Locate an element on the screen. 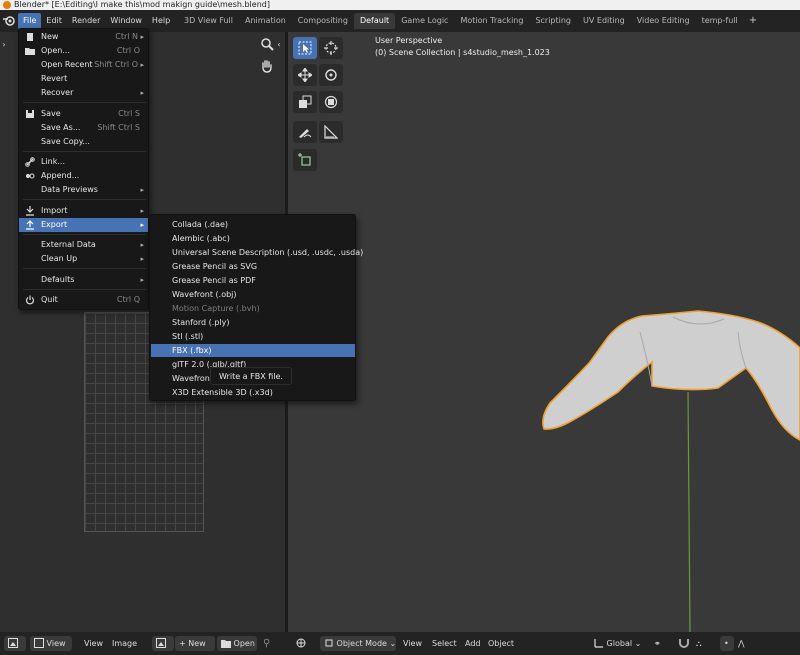 This screenshot has width=800, height=655. orientation-axis-icon is located at coordinates (598, 643).